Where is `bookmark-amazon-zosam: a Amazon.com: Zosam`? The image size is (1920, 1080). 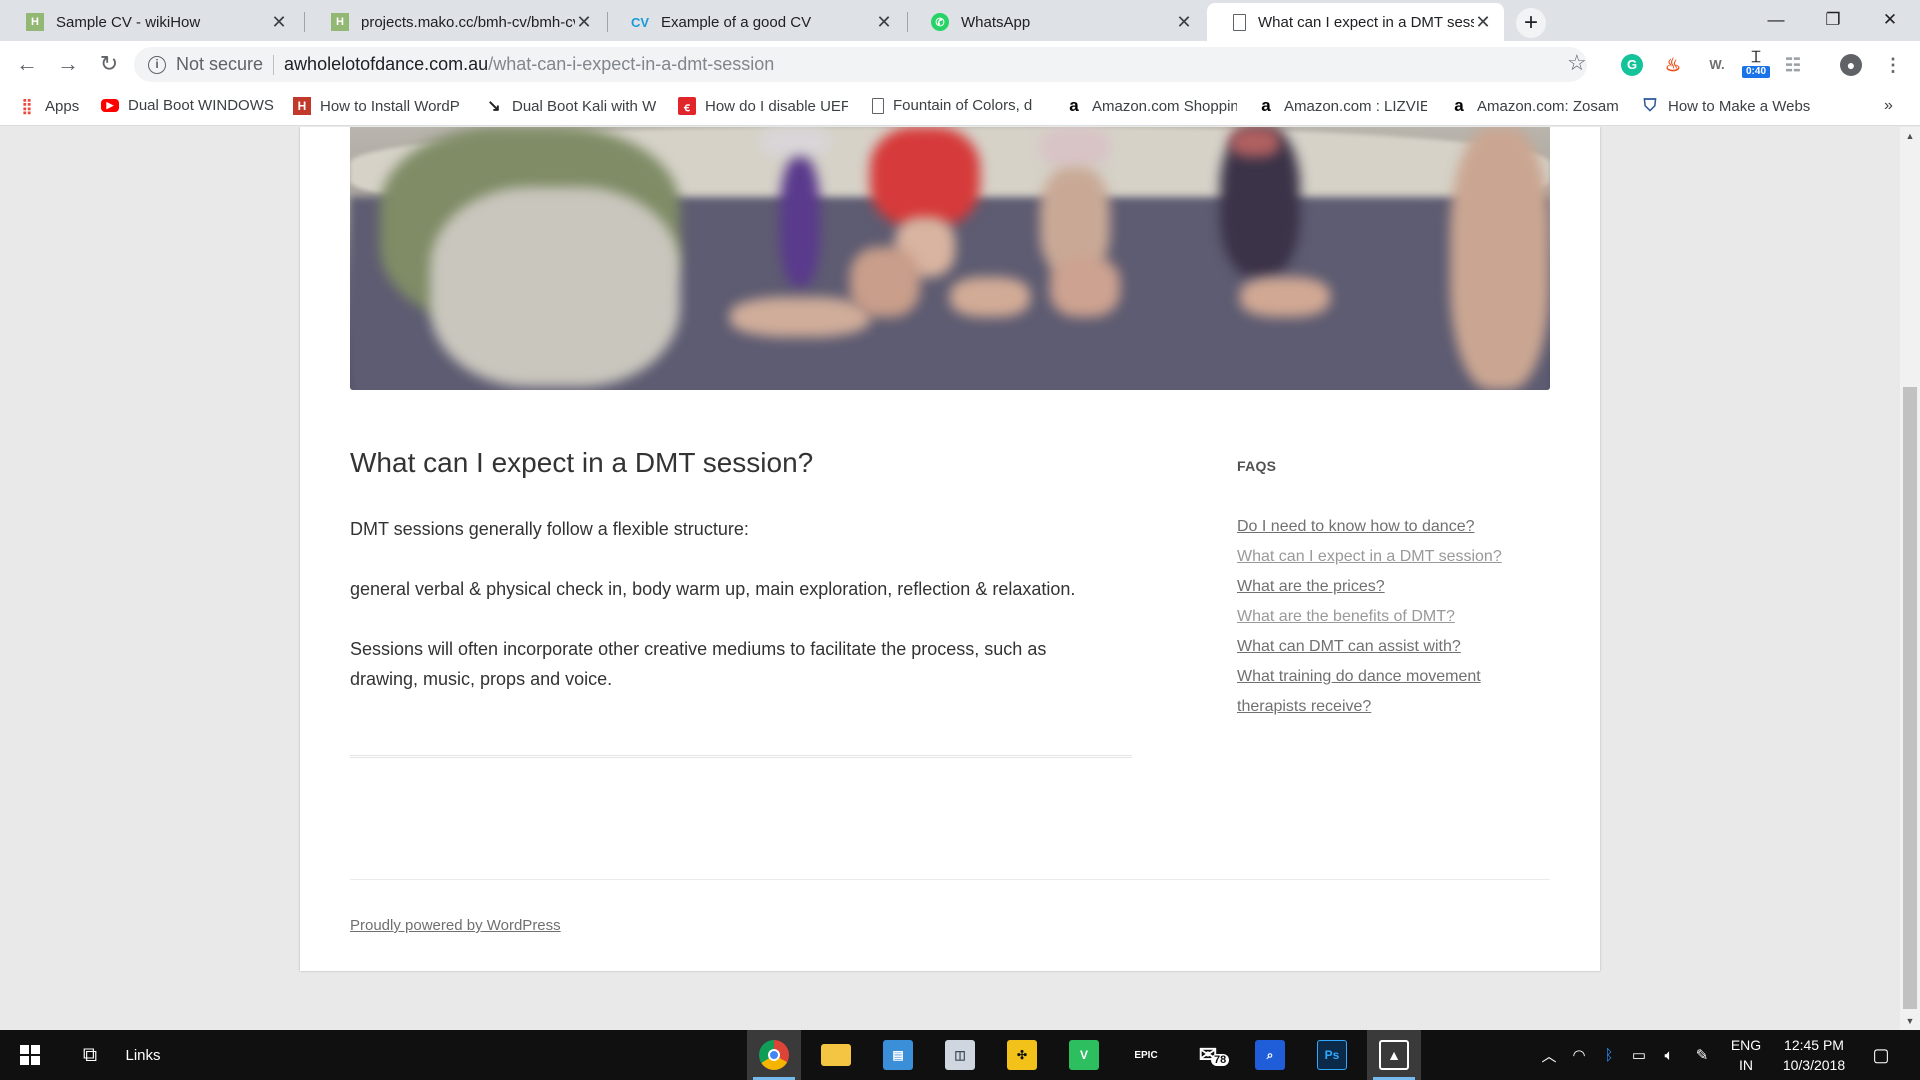 bookmark-amazon-zosam: a Amazon.com: Zosam is located at coordinates (1535, 106).